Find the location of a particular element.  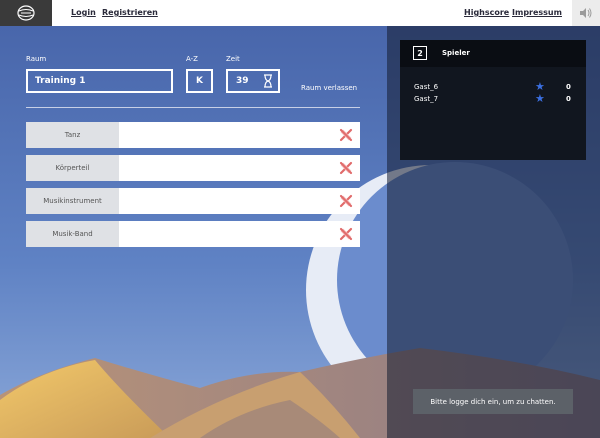

hourglass-icon is located at coordinates (268, 81).